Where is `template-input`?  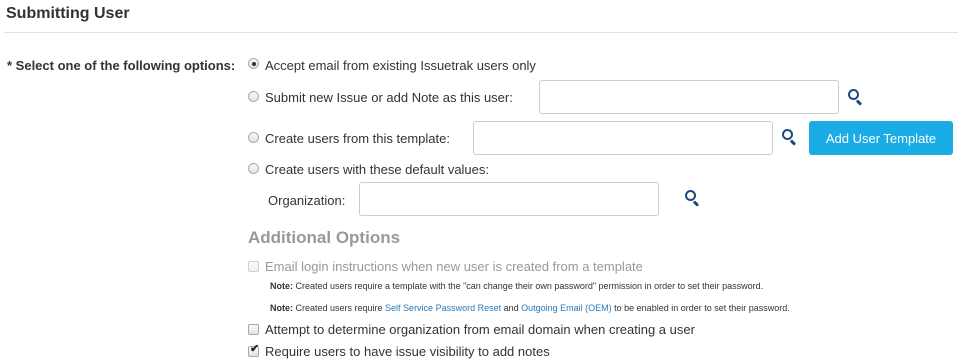
template-input is located at coordinates (623, 138).